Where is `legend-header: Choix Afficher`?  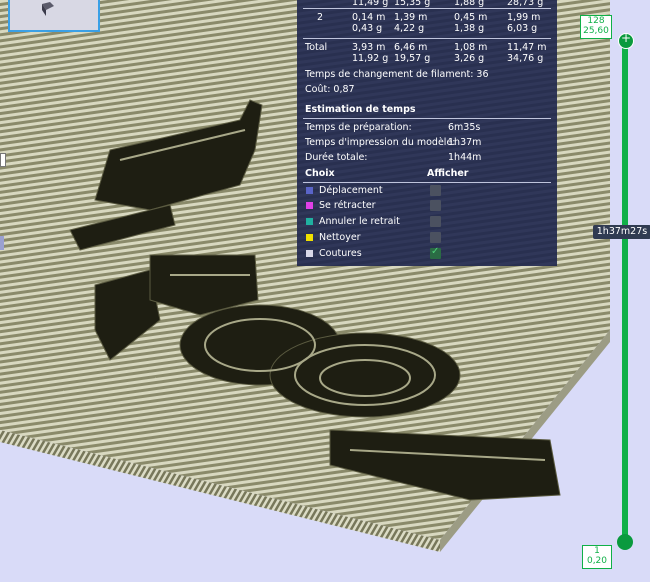 legend-header: Choix Afficher is located at coordinates (387, 173).